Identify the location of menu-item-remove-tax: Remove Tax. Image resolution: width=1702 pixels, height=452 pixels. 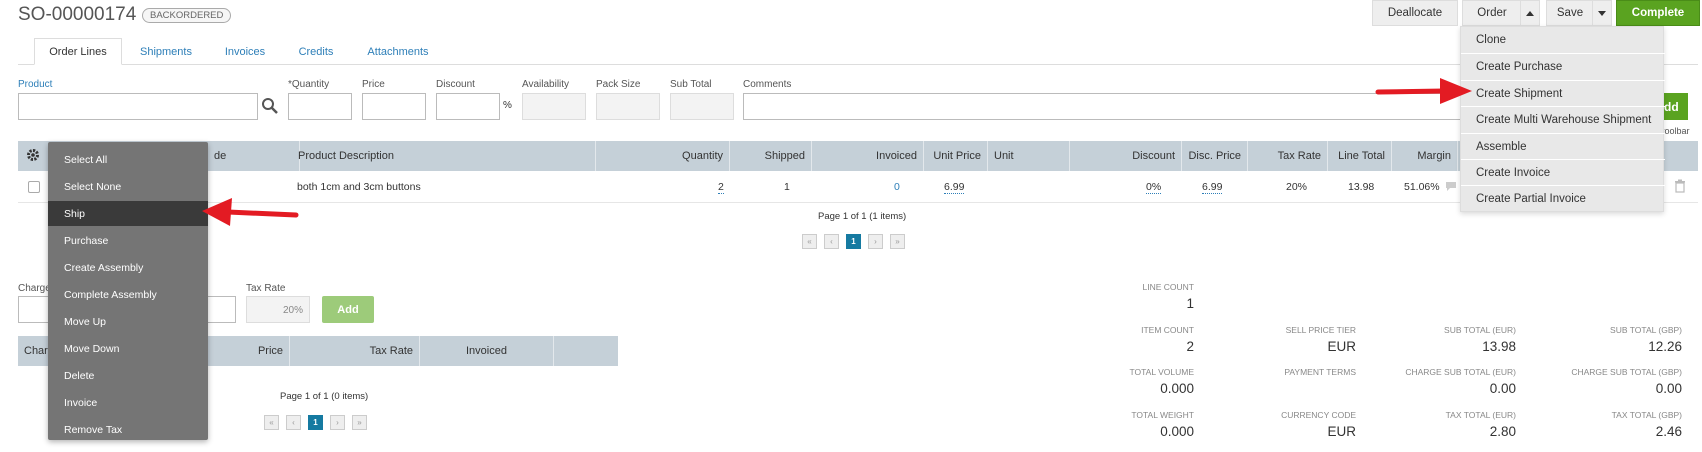
(128, 429).